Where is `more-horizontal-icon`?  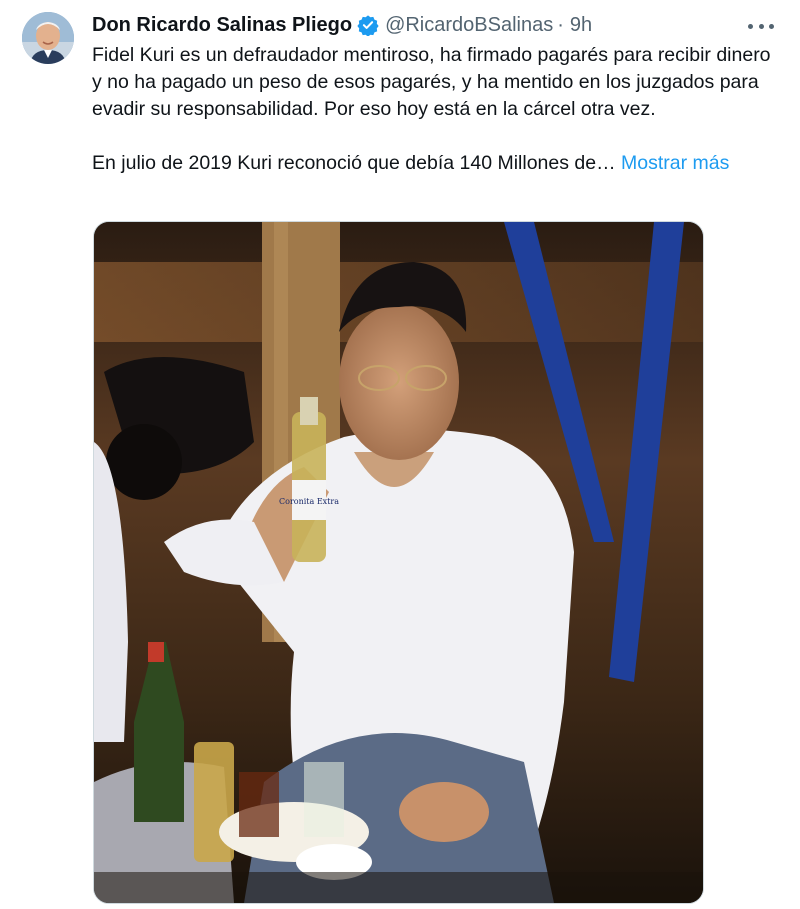 more-horizontal-icon is located at coordinates (761, 26).